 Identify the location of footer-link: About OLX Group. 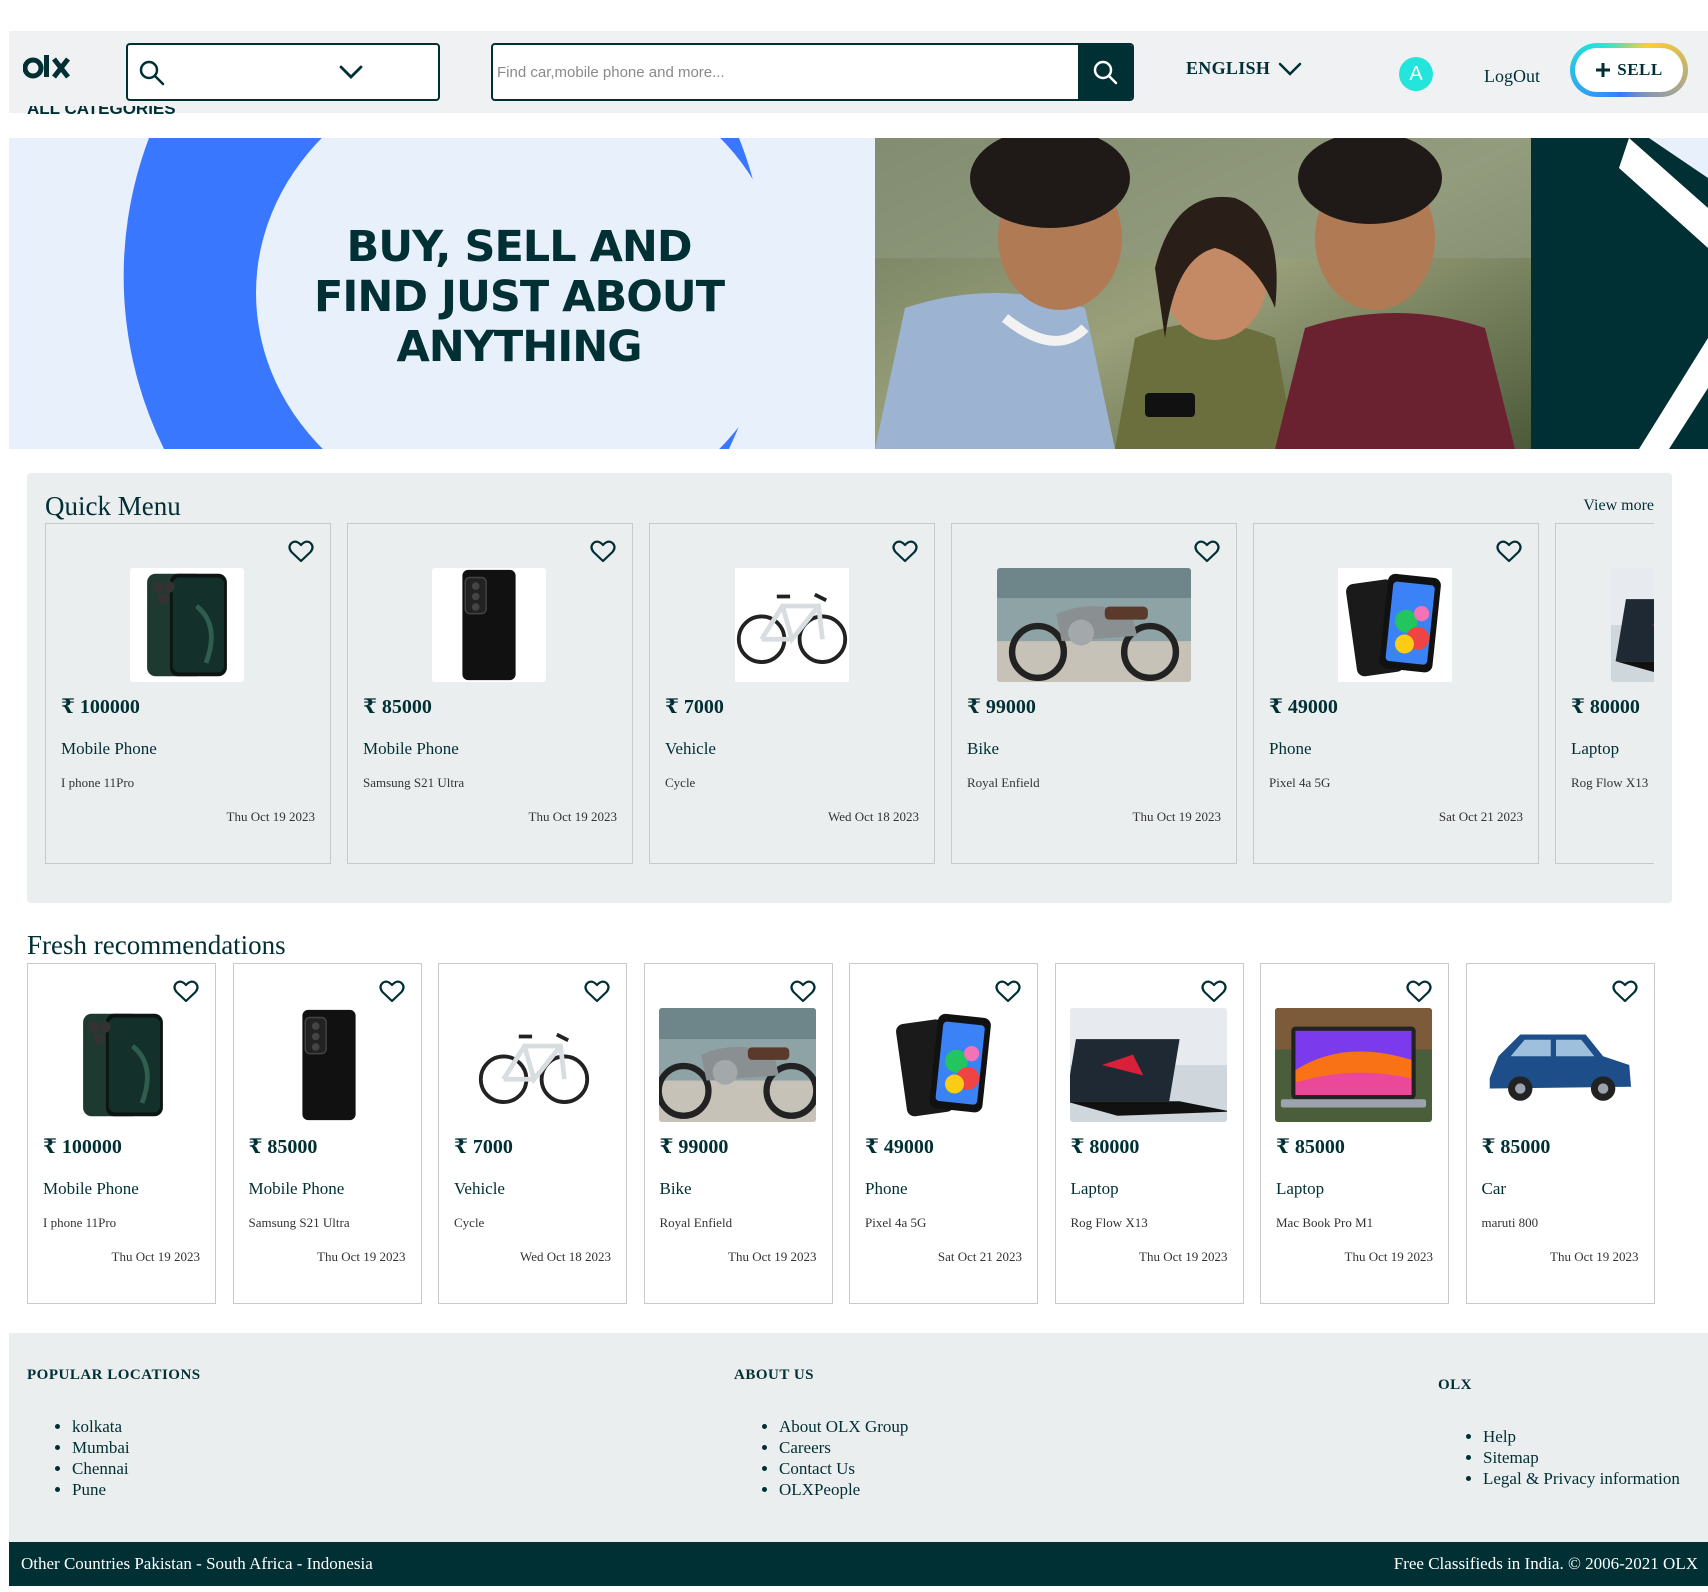
(843, 1426).